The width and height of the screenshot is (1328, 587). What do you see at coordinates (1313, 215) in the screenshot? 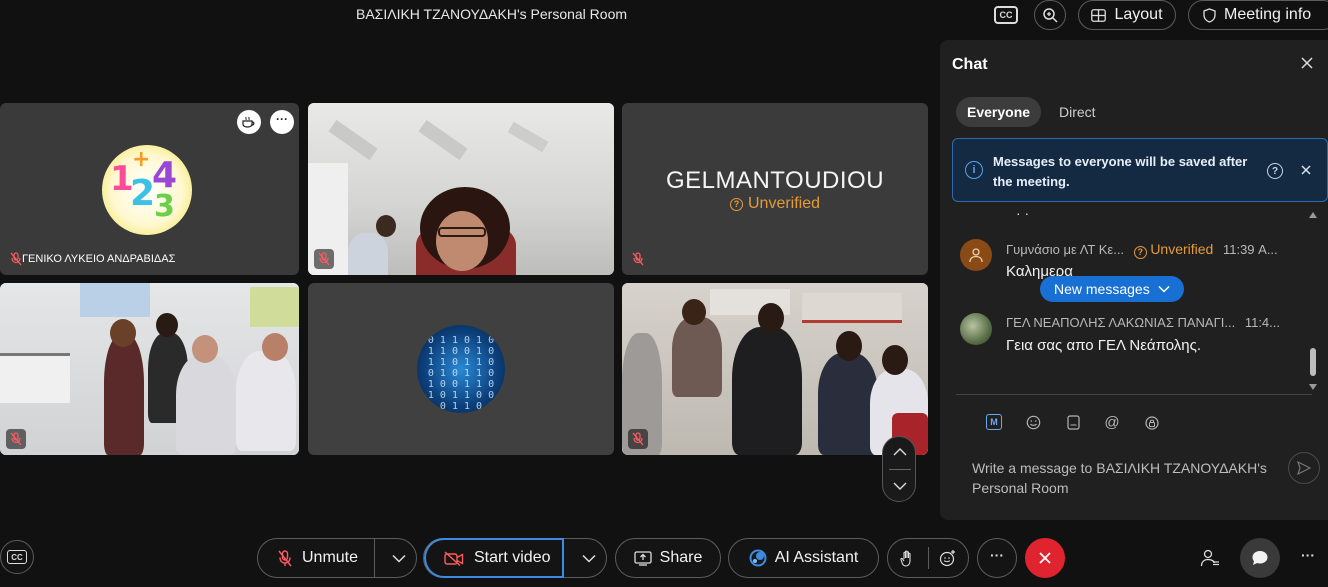
I see `scroll-up-arrow` at bounding box center [1313, 215].